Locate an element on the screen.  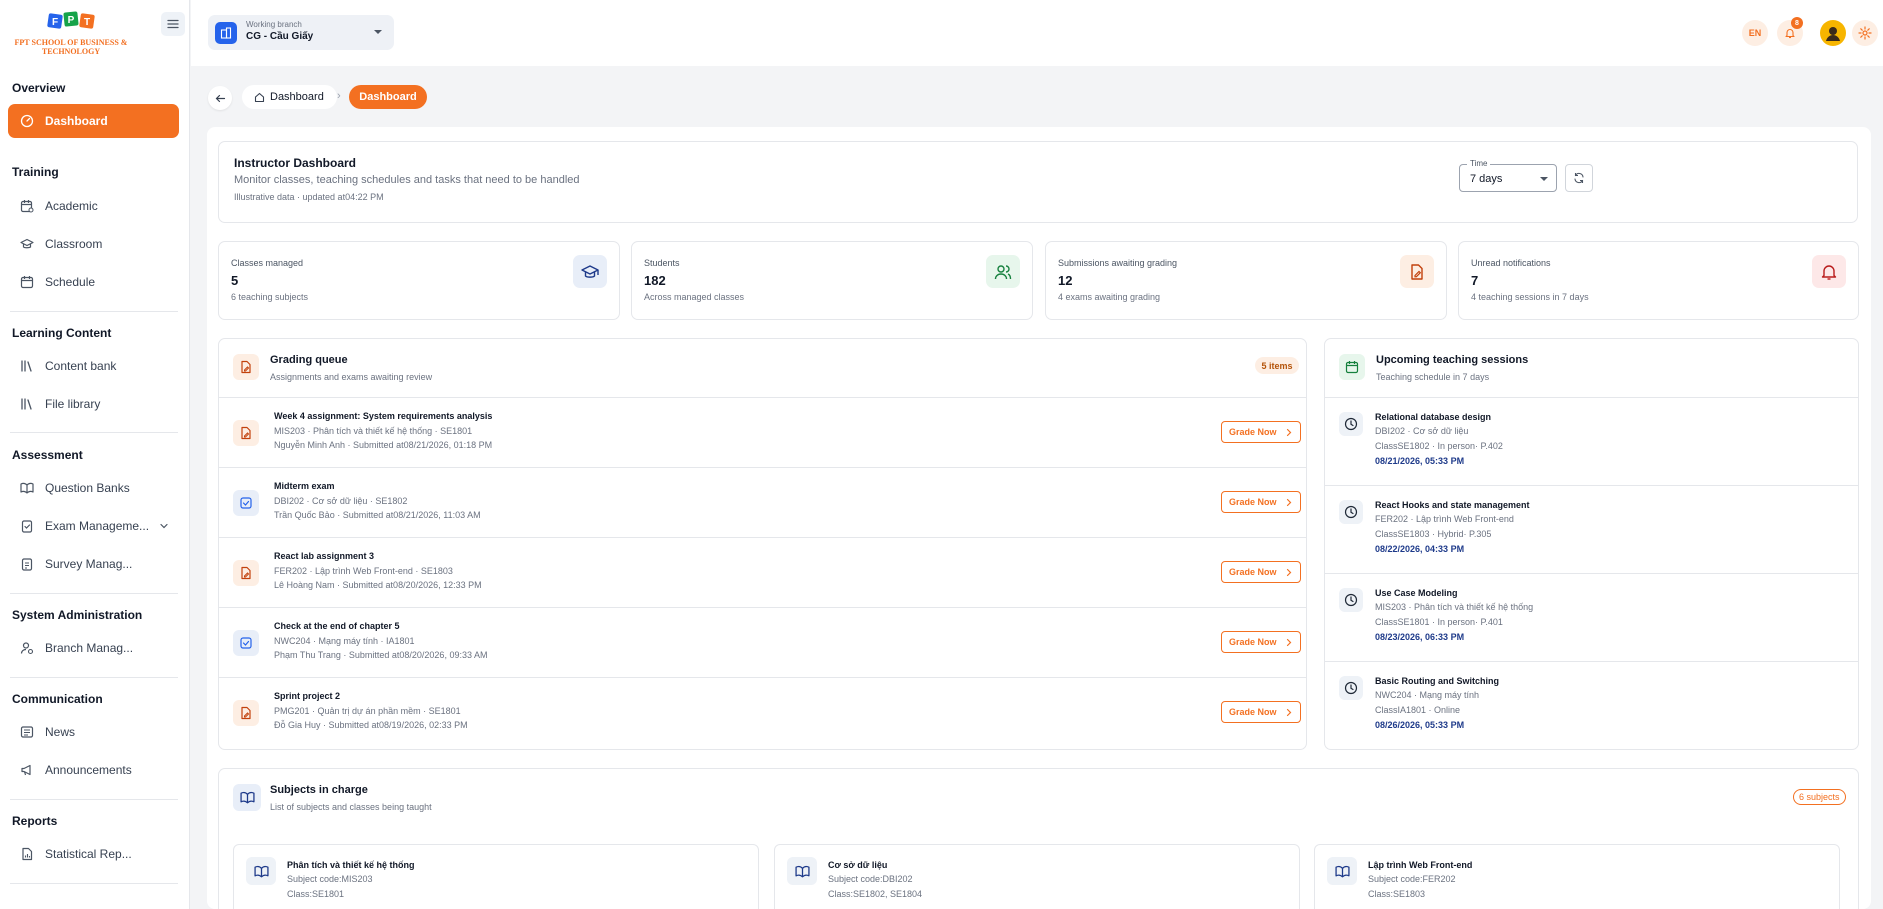
sidebar-divider is located at coordinates (94, 311).